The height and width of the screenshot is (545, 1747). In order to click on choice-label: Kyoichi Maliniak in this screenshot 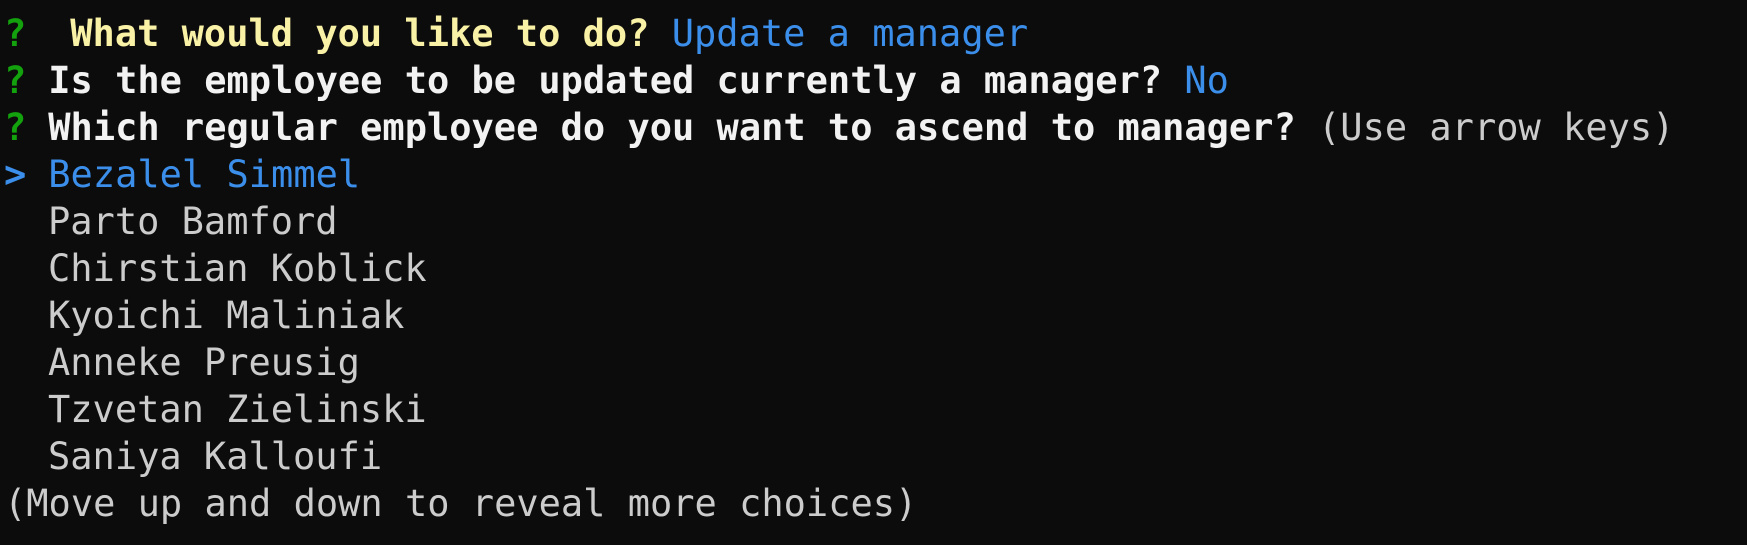, I will do `click(226, 315)`.